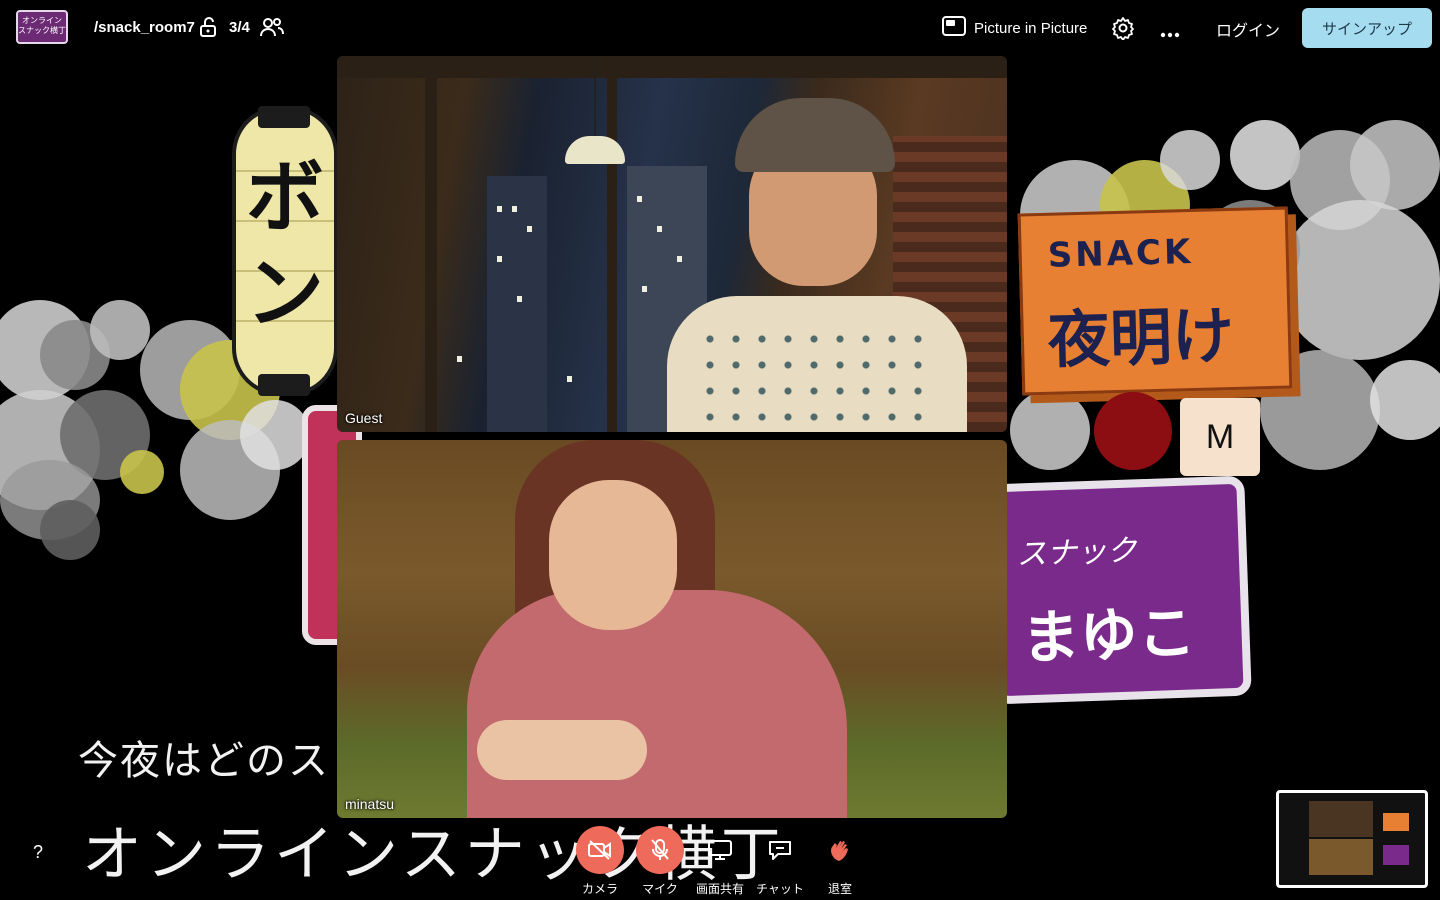 Image resolution: width=1440 pixels, height=900 pixels. What do you see at coordinates (284, 245) in the screenshot?
I see `lantern-text: ボン` at bounding box center [284, 245].